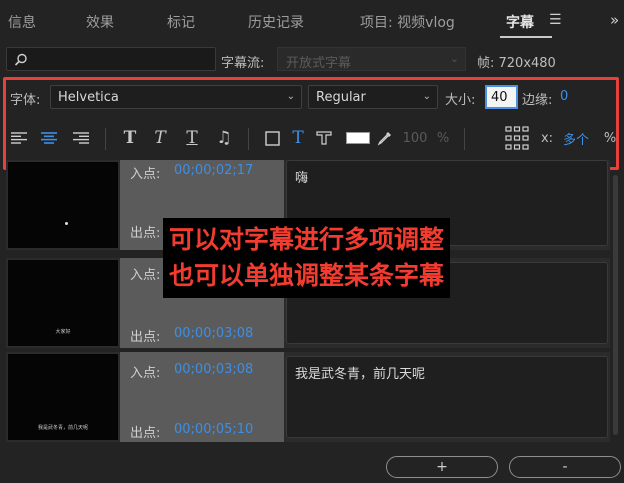 This screenshot has width=624, height=483. What do you see at coordinates (19, 138) in the screenshot?
I see `align-left-icon` at bounding box center [19, 138].